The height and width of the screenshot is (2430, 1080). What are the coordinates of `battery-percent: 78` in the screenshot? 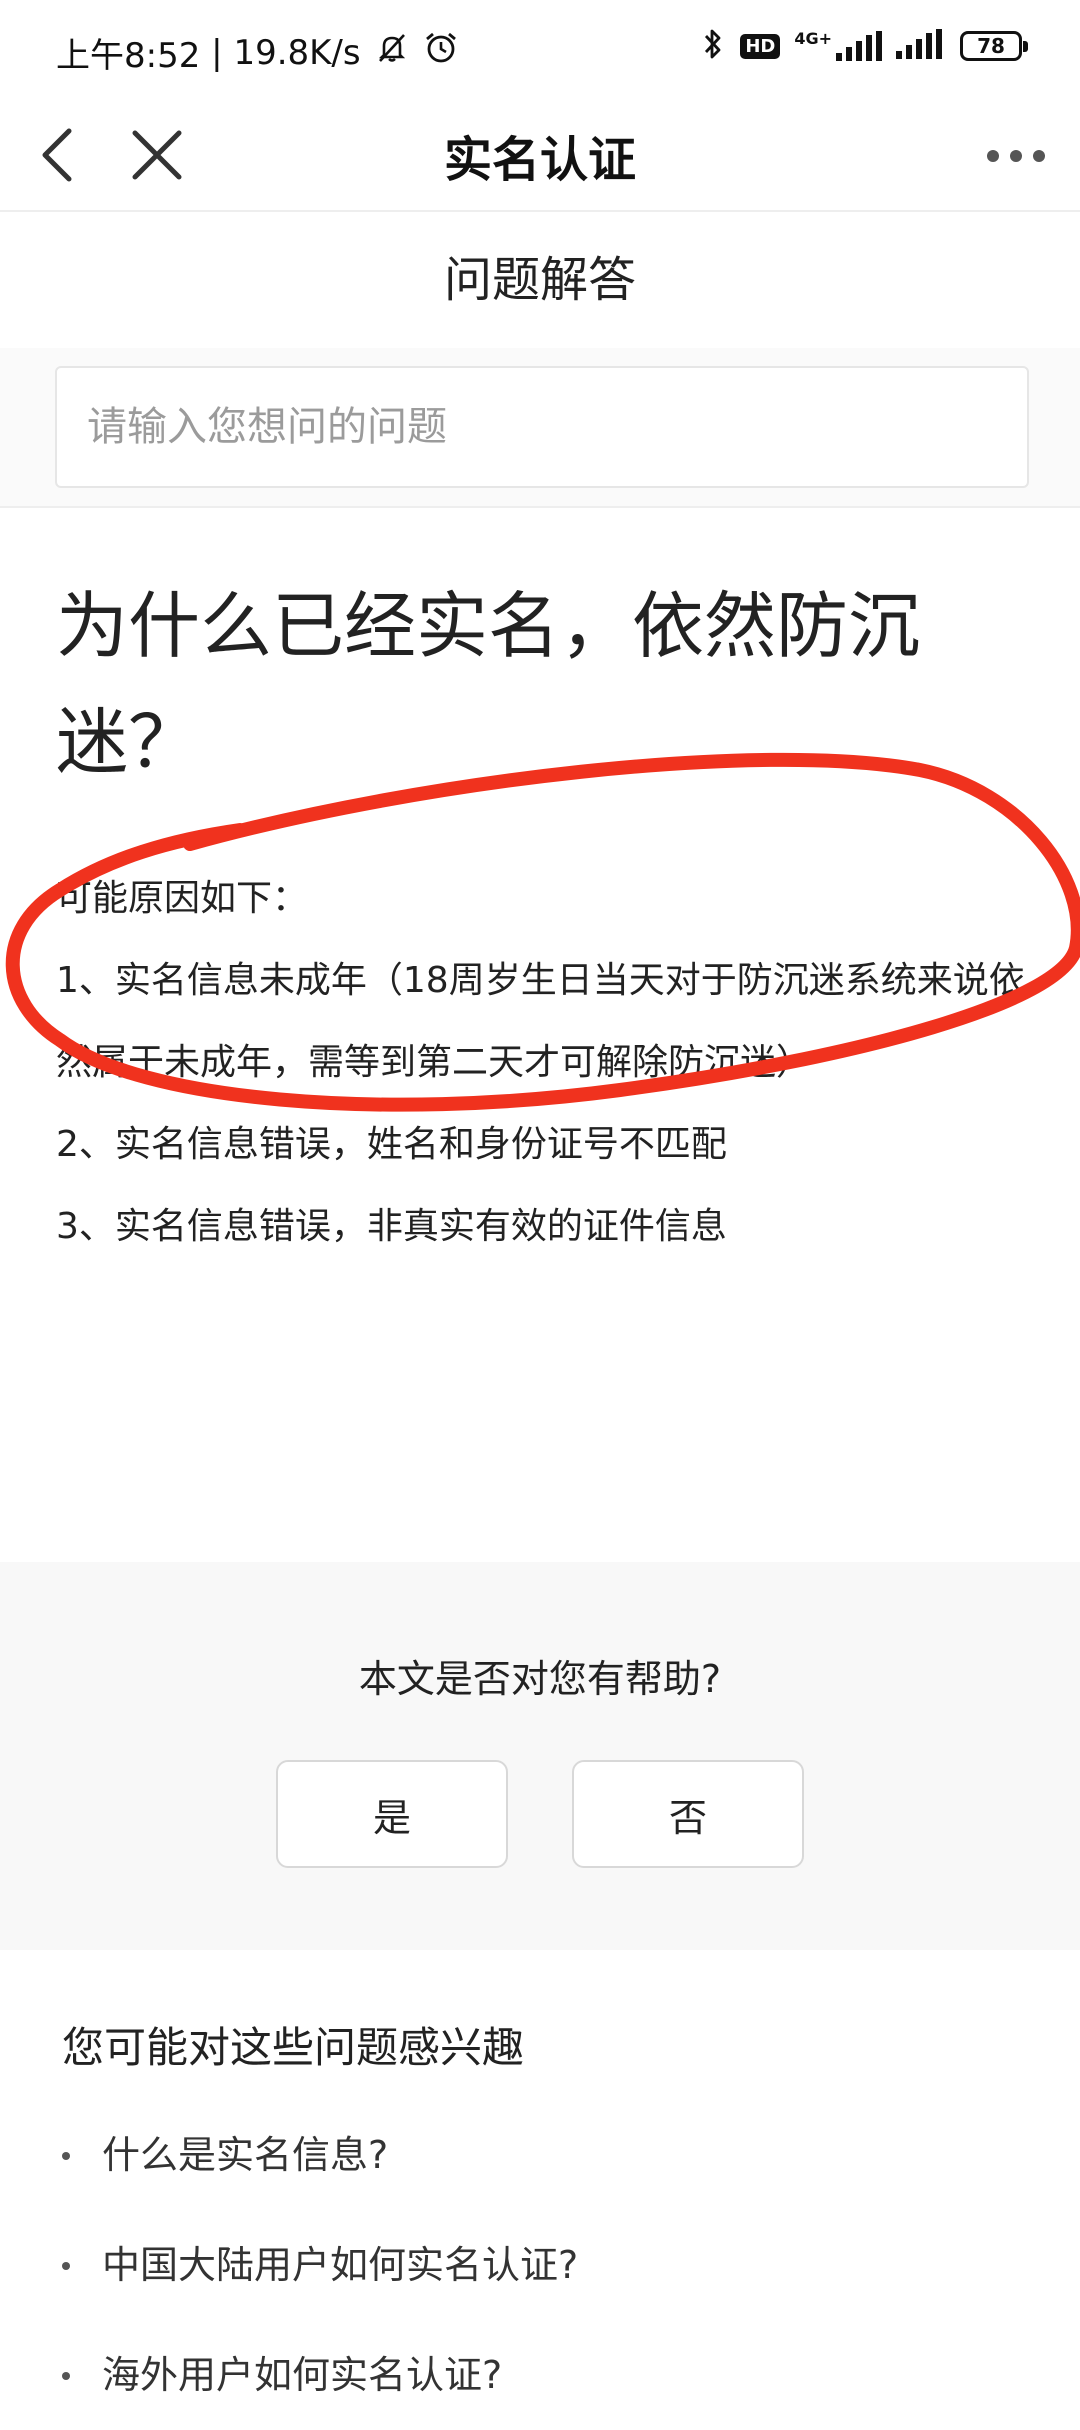 It's located at (991, 46).